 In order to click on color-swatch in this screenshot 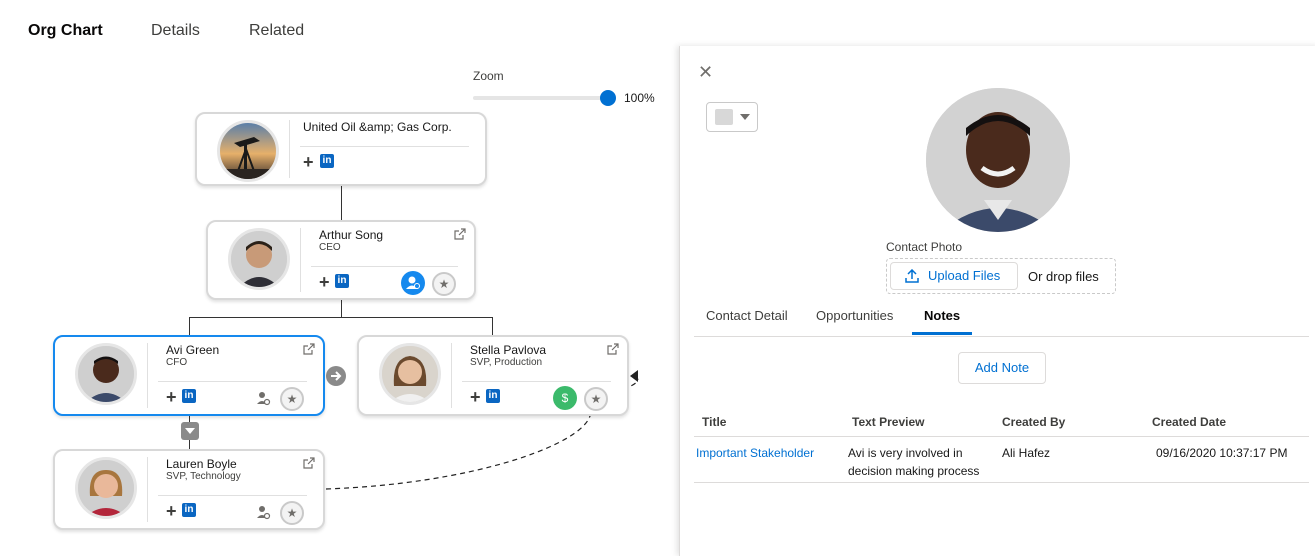, I will do `click(724, 117)`.